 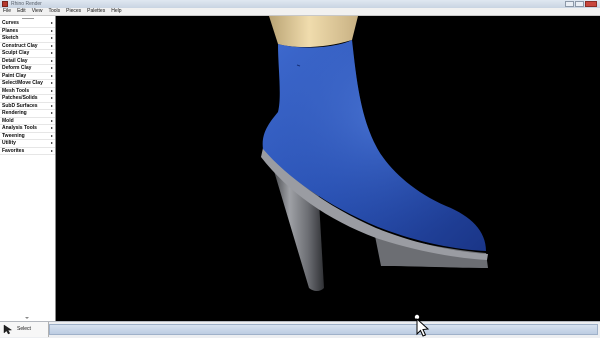 I want to click on select-arrow-icon, so click(x=8, y=329).